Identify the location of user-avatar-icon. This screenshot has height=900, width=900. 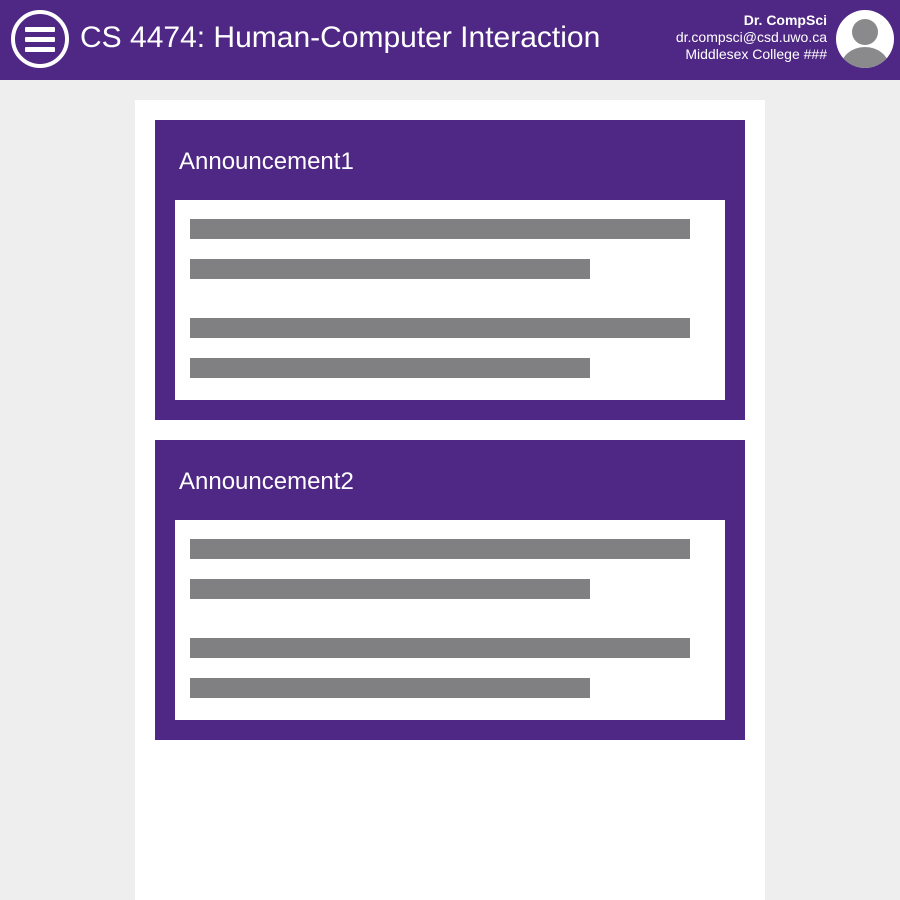
(865, 39).